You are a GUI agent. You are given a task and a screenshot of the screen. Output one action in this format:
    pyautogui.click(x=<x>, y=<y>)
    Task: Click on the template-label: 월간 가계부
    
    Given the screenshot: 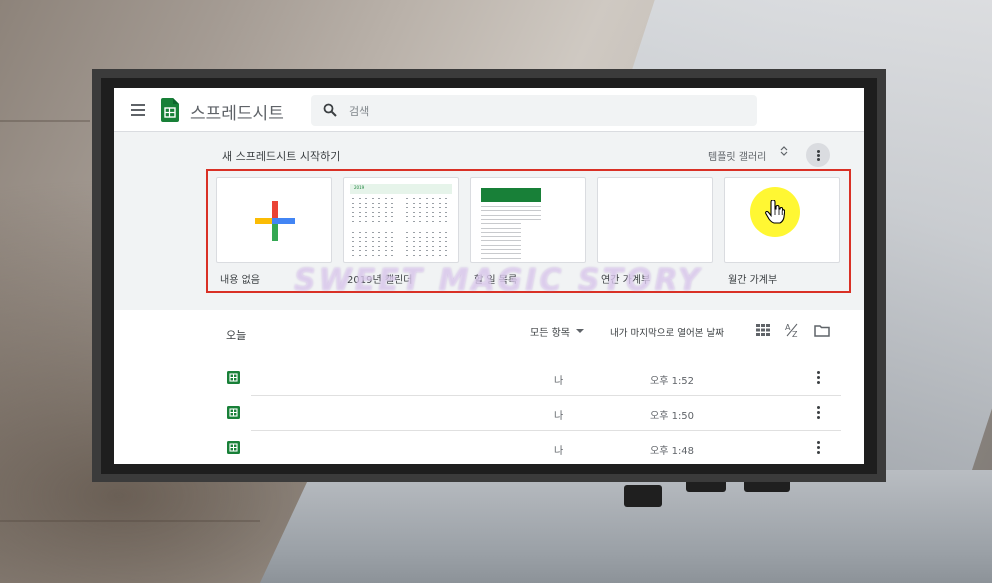 What is the action you would take?
    pyautogui.click(x=753, y=280)
    